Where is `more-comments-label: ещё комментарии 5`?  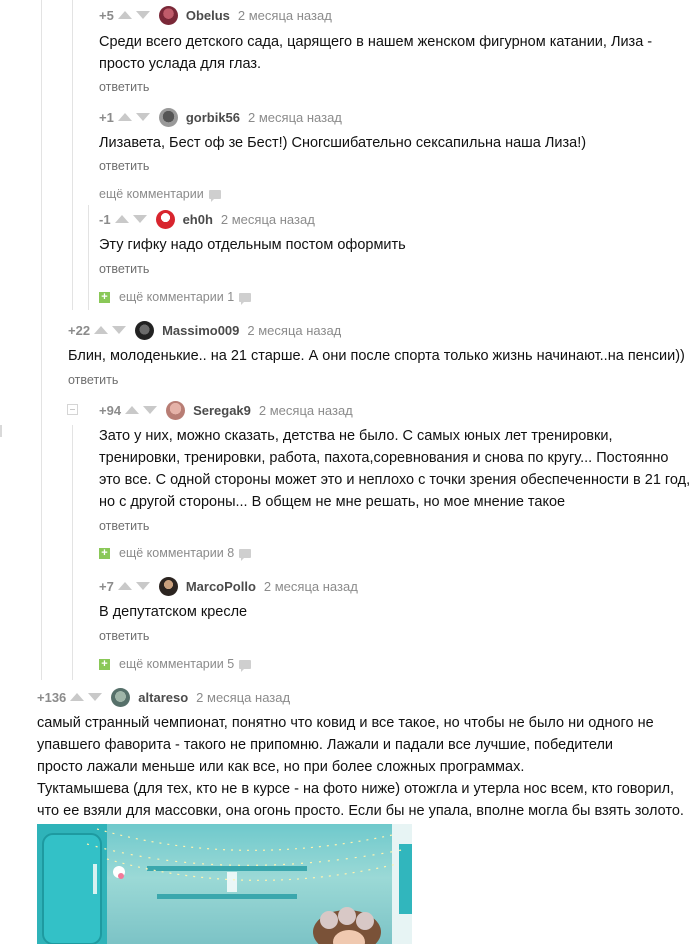 more-comments-label: ещё комментарии 5 is located at coordinates (177, 664).